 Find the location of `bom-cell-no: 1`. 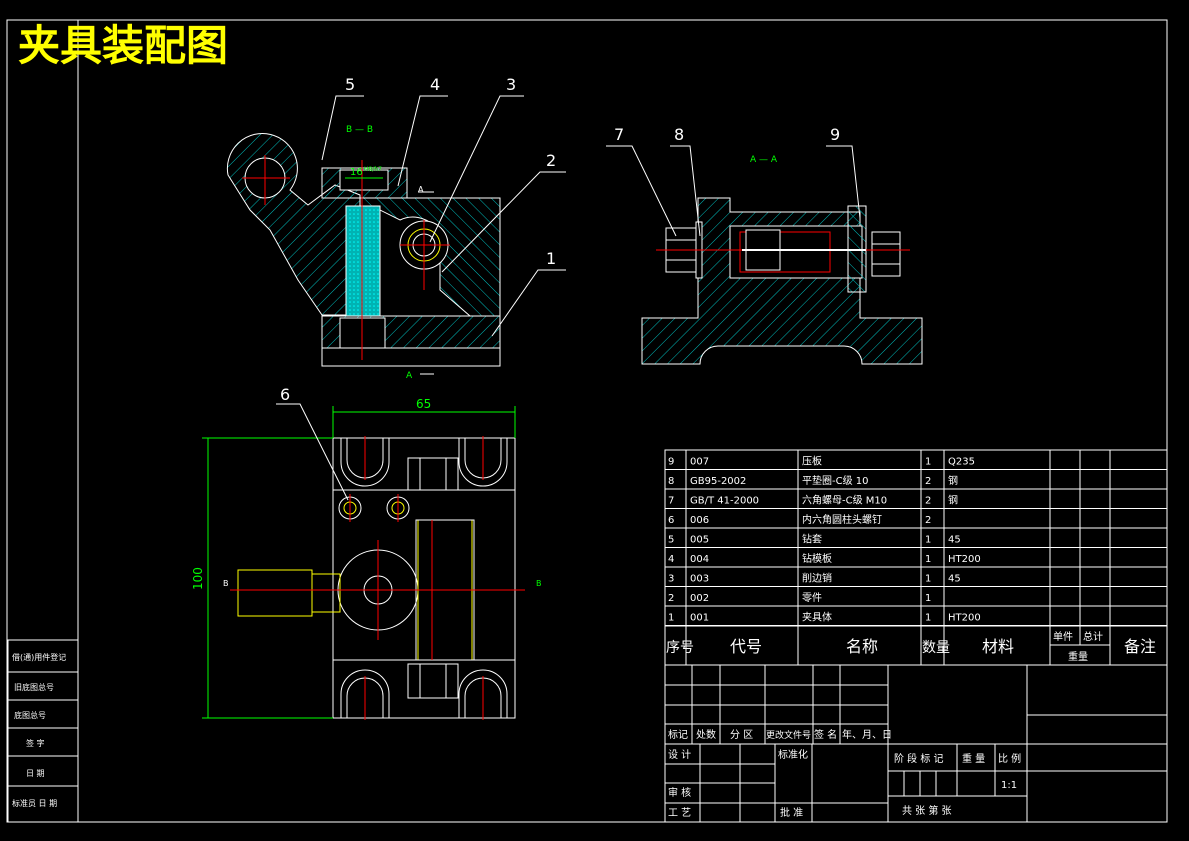

bom-cell-no: 1 is located at coordinates (671, 618).